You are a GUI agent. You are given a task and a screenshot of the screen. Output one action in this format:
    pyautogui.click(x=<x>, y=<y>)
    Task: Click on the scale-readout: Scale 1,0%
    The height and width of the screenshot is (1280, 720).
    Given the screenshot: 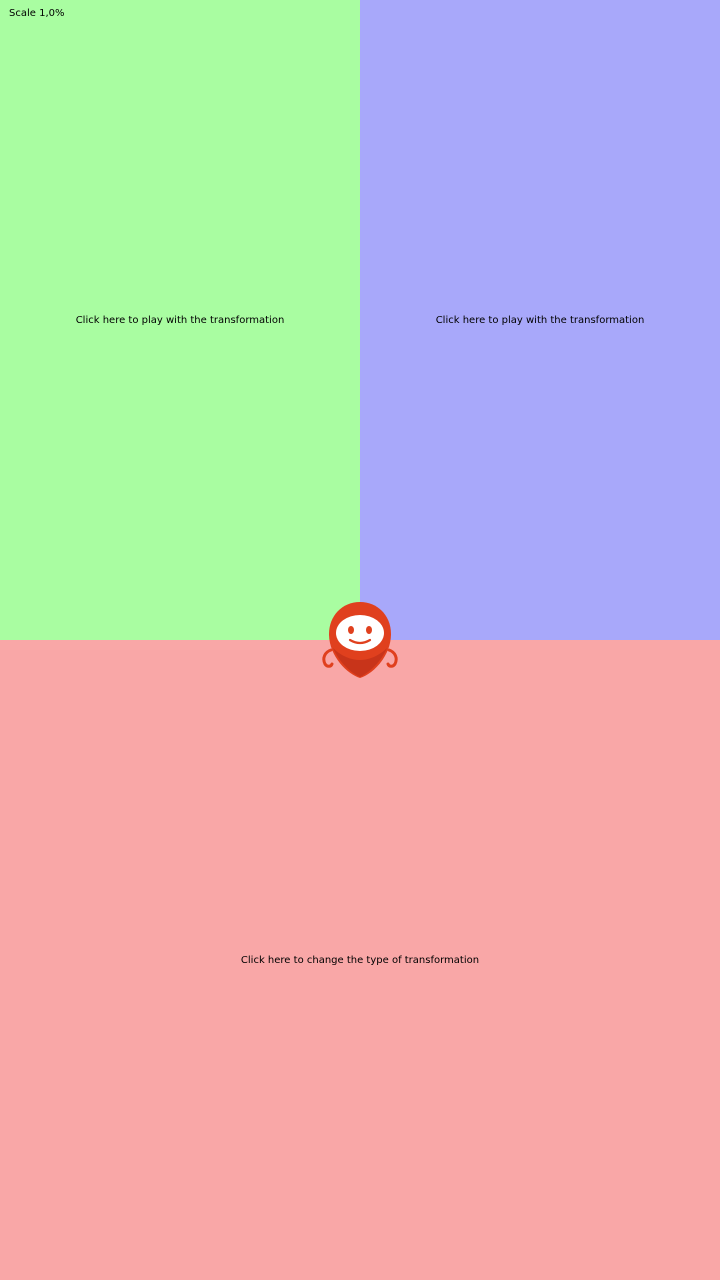 What is the action you would take?
    pyautogui.click(x=37, y=13)
    